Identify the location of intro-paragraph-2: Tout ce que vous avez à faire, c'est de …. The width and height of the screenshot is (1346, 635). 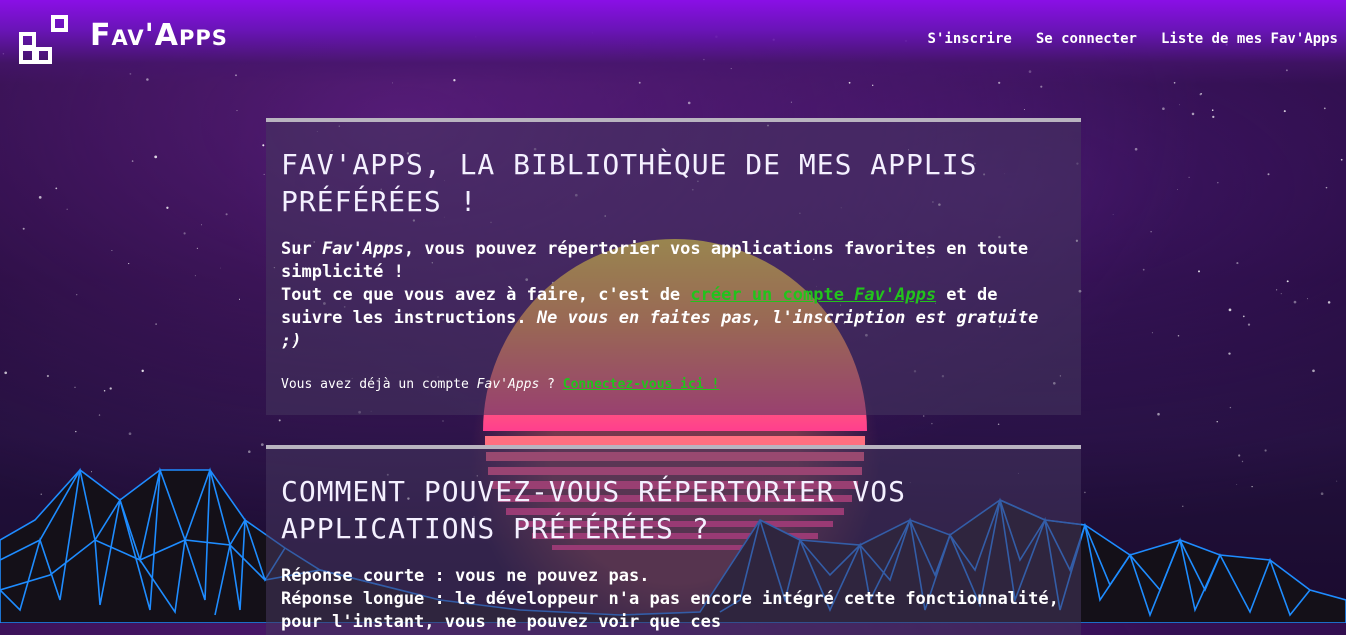
(673, 318).